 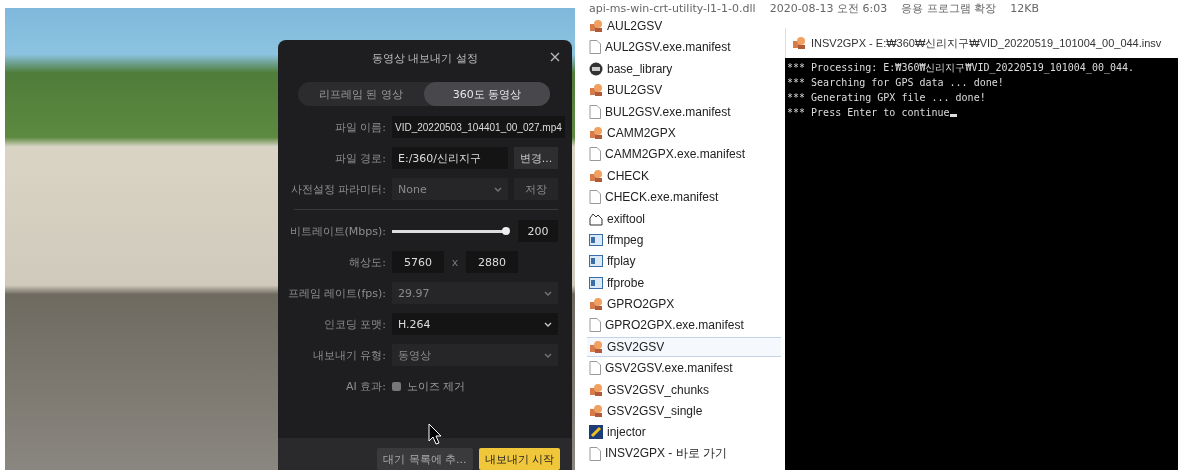 What do you see at coordinates (359, 127) in the screenshot?
I see `field-label: 파일 이름:` at bounding box center [359, 127].